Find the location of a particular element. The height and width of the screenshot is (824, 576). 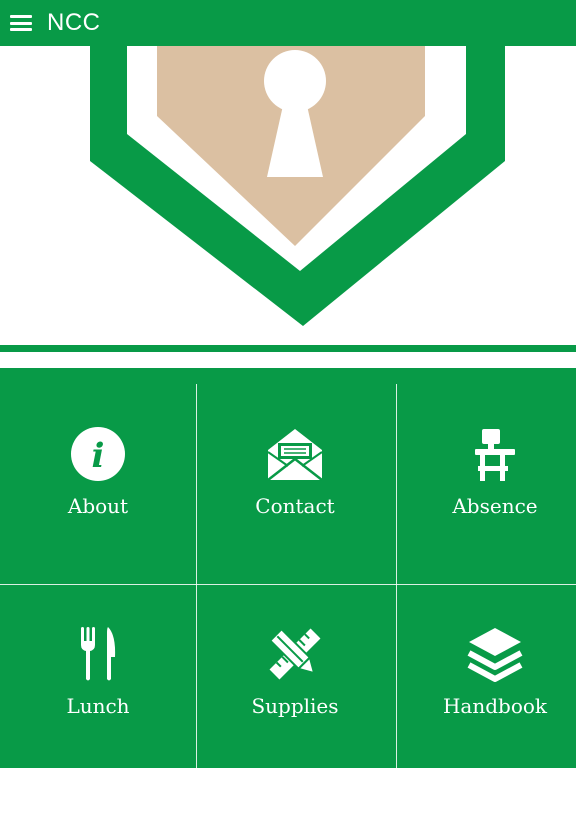

app-bar: NCC is located at coordinates (288, 23).